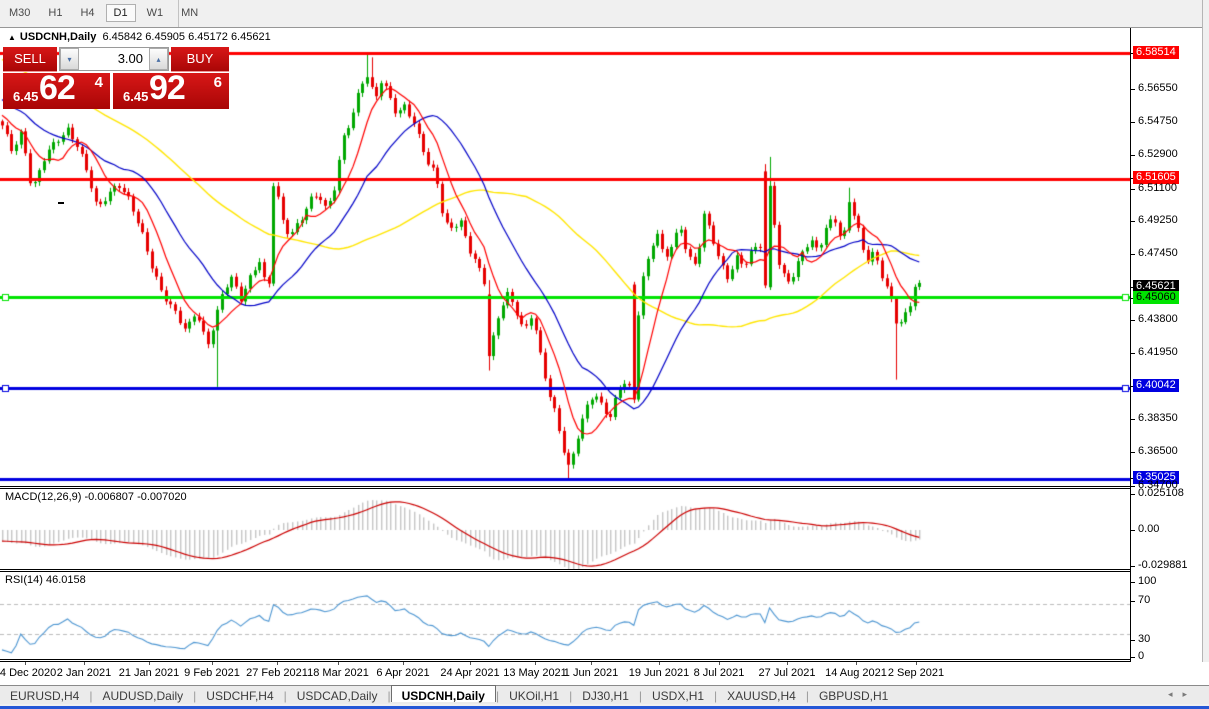 The height and width of the screenshot is (709, 1209). I want to click on price-axis-label: 6.52900, so click(1158, 154).